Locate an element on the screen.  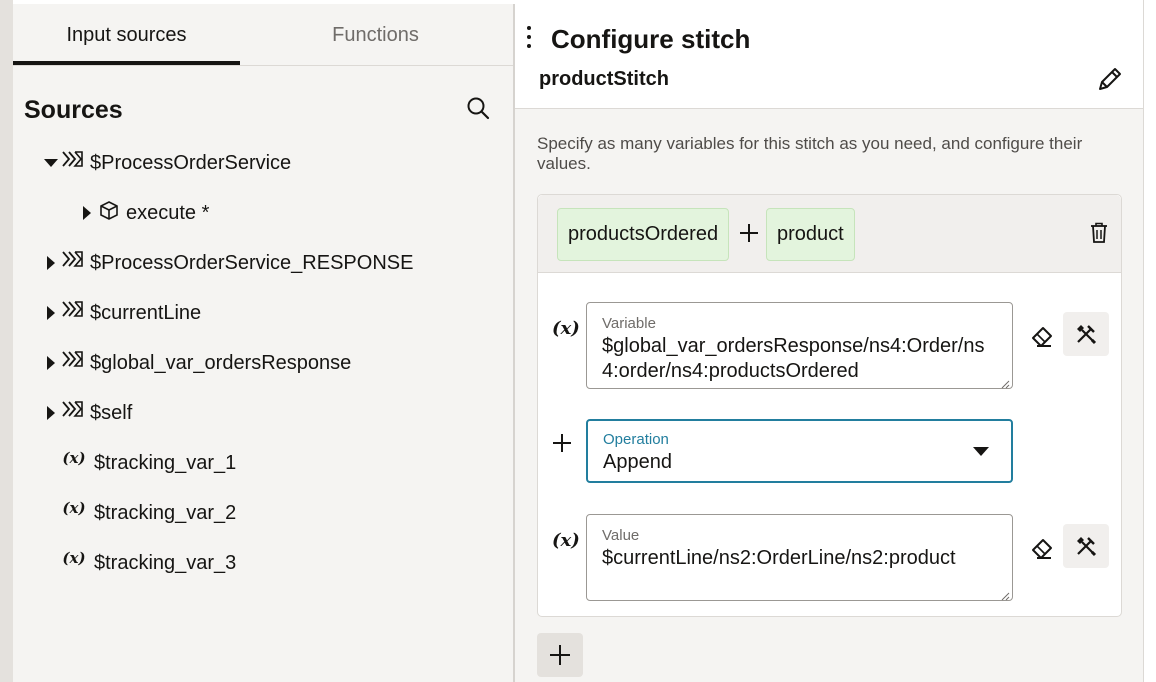
operation-select-label: Operation is located at coordinates (636, 439).